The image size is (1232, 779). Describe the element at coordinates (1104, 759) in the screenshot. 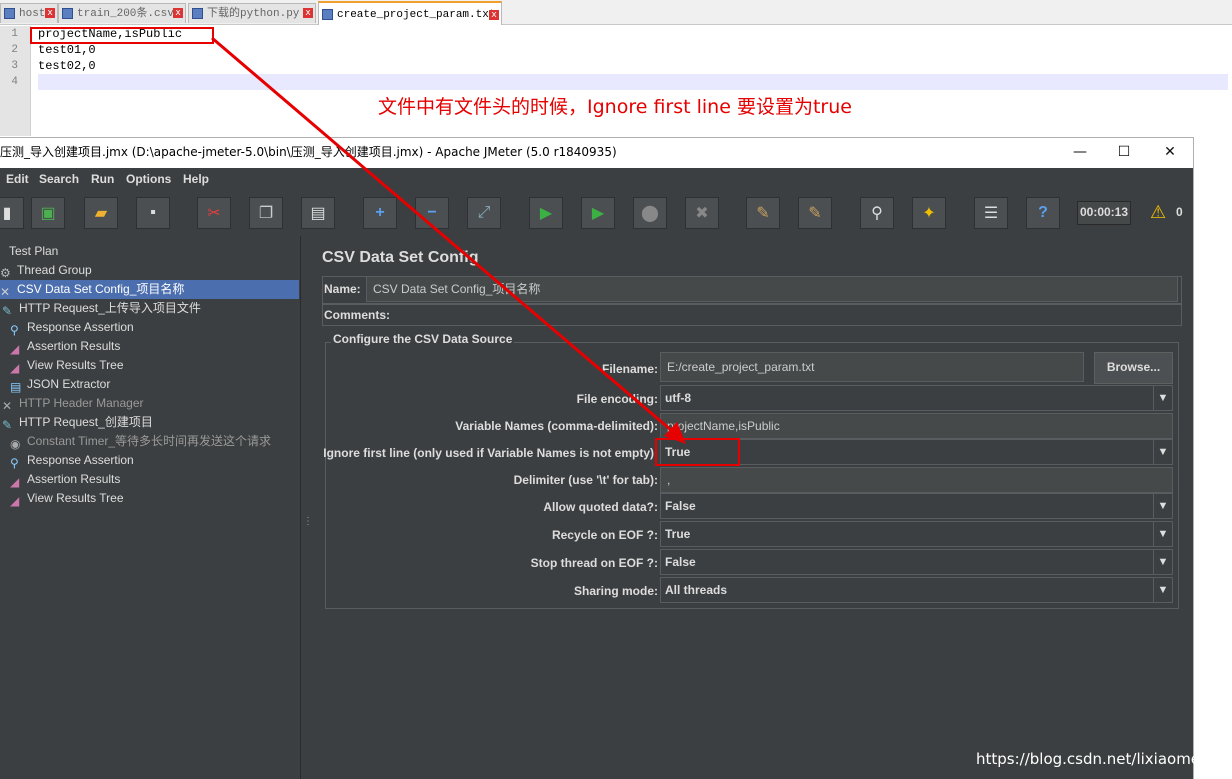

I see `watermark: https://blog.csdn.net/lixiaomei0623` at that location.